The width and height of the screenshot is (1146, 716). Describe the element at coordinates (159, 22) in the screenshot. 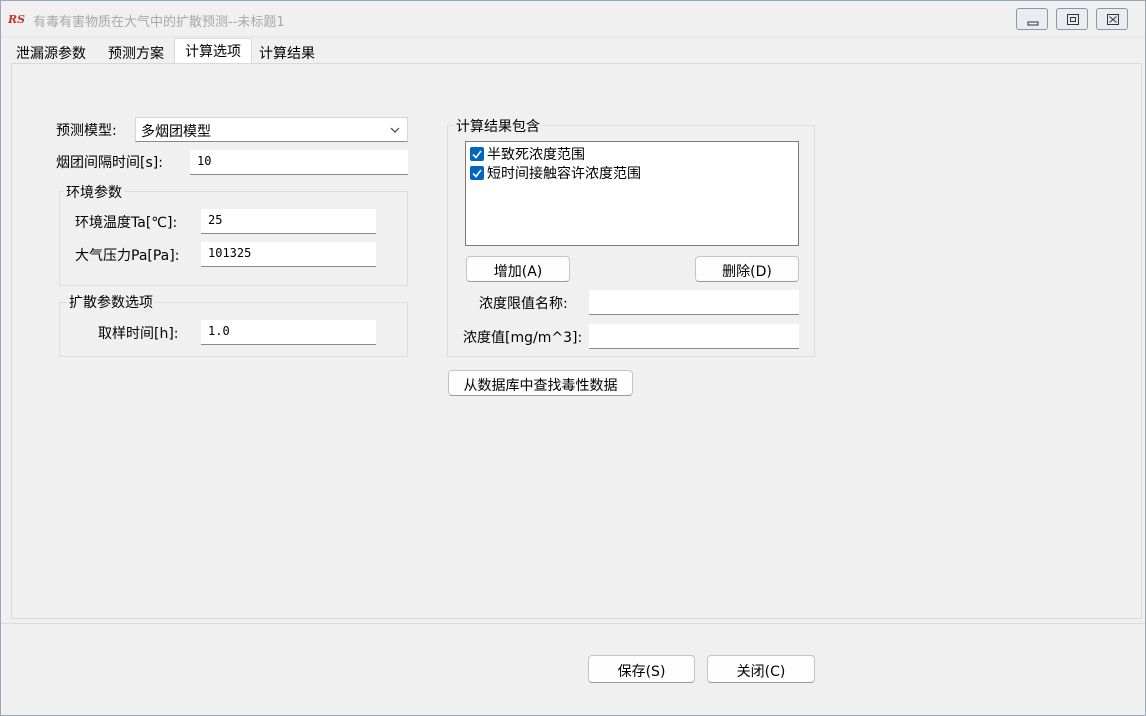

I see `window-title: 有毒有害物质在大气中的扩散预测--未标题1` at that location.